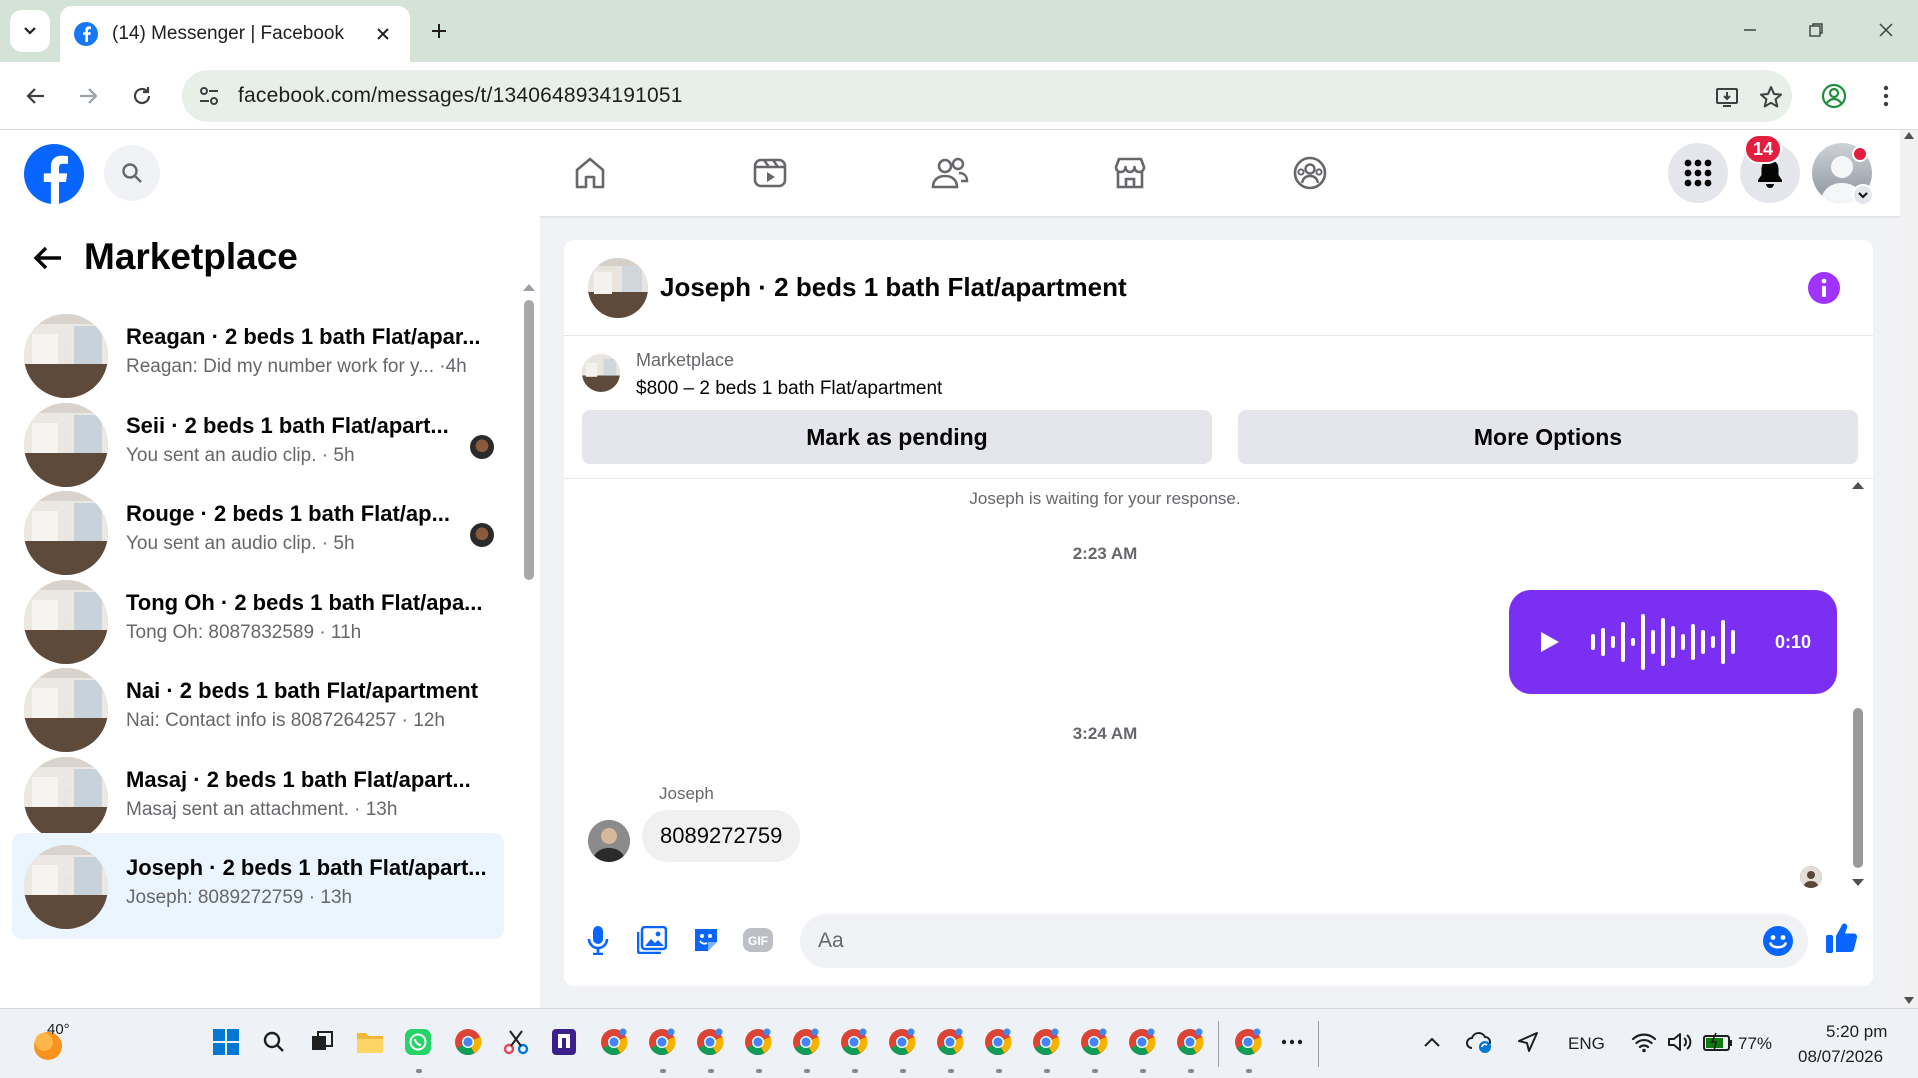 The width and height of the screenshot is (1918, 1078). Describe the element at coordinates (618, 288) in the screenshot. I see `conversation-avatar` at that location.